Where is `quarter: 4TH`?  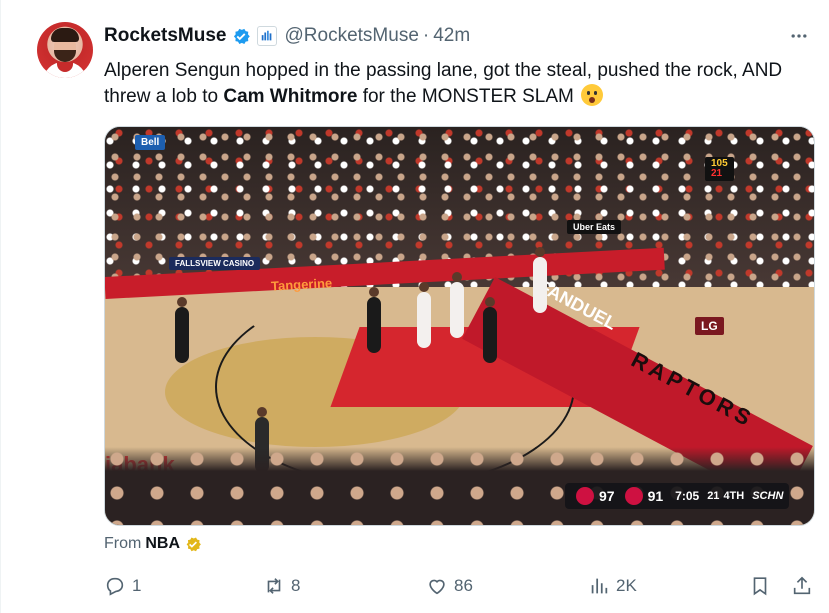 quarter: 4TH is located at coordinates (734, 496).